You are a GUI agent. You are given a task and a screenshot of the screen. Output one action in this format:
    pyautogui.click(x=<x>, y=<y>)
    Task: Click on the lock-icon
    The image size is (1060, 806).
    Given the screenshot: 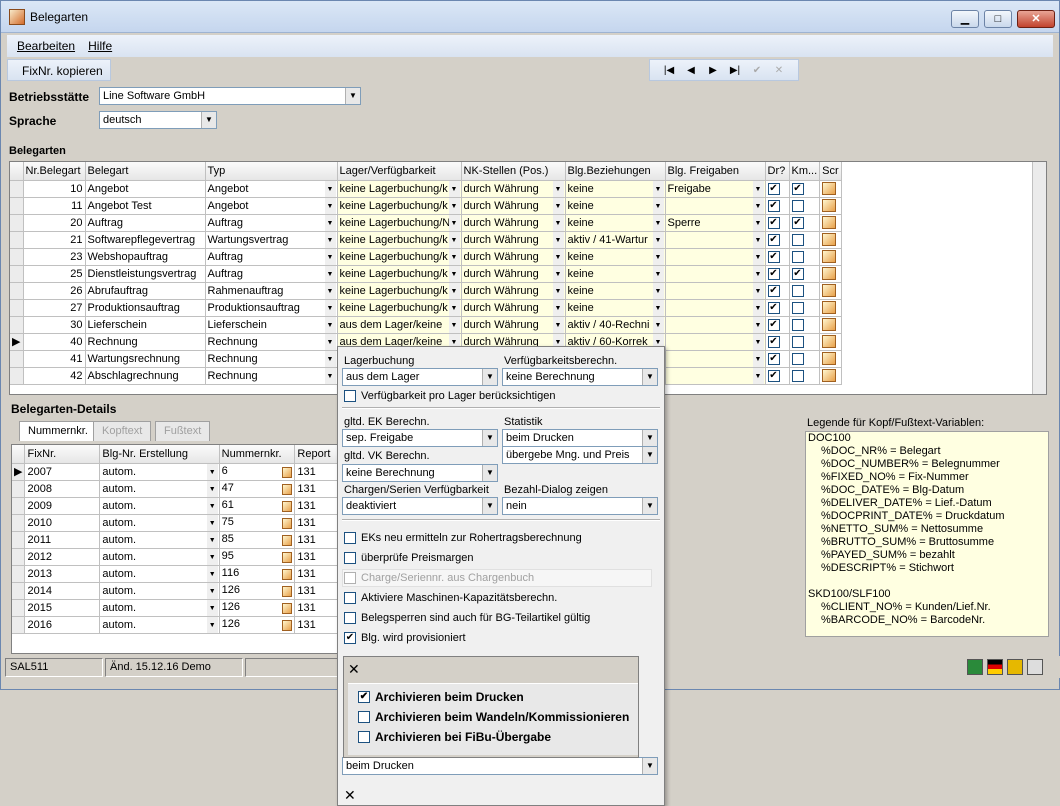 What is the action you would take?
    pyautogui.click(x=1015, y=667)
    